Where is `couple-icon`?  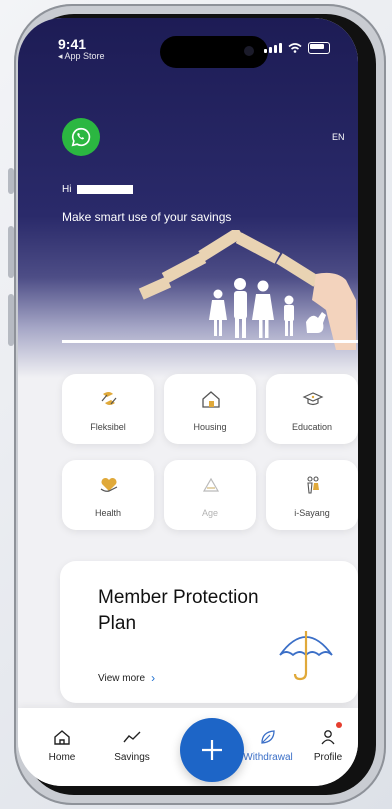
couple-icon is located at coordinates (313, 485).